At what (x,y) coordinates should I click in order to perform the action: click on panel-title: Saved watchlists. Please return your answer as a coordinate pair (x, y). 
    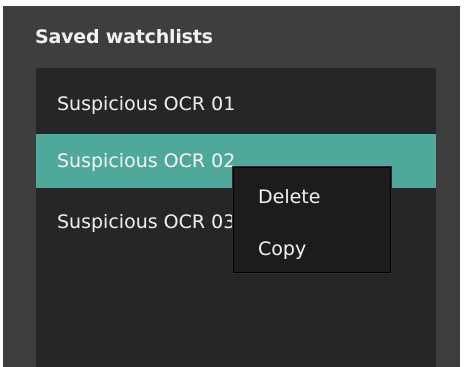
    Looking at the image, I should click on (124, 37).